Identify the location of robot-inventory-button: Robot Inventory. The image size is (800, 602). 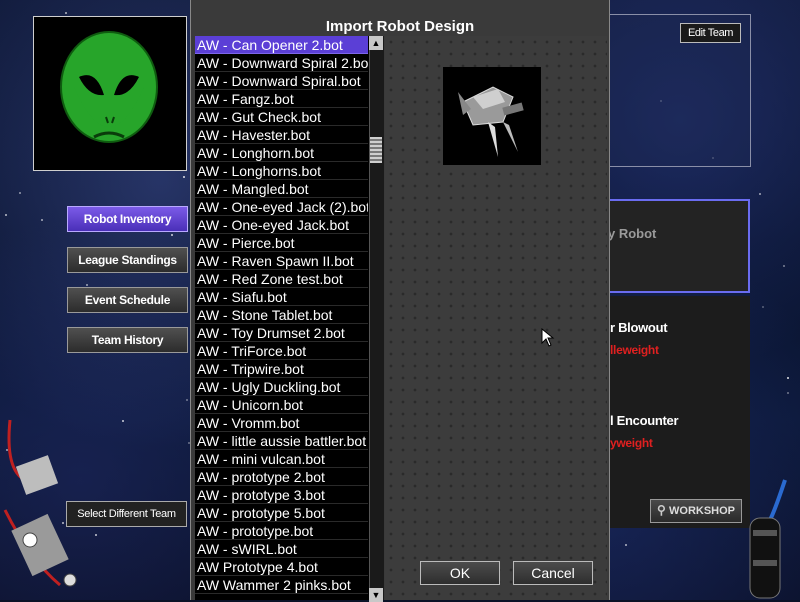
(127, 219).